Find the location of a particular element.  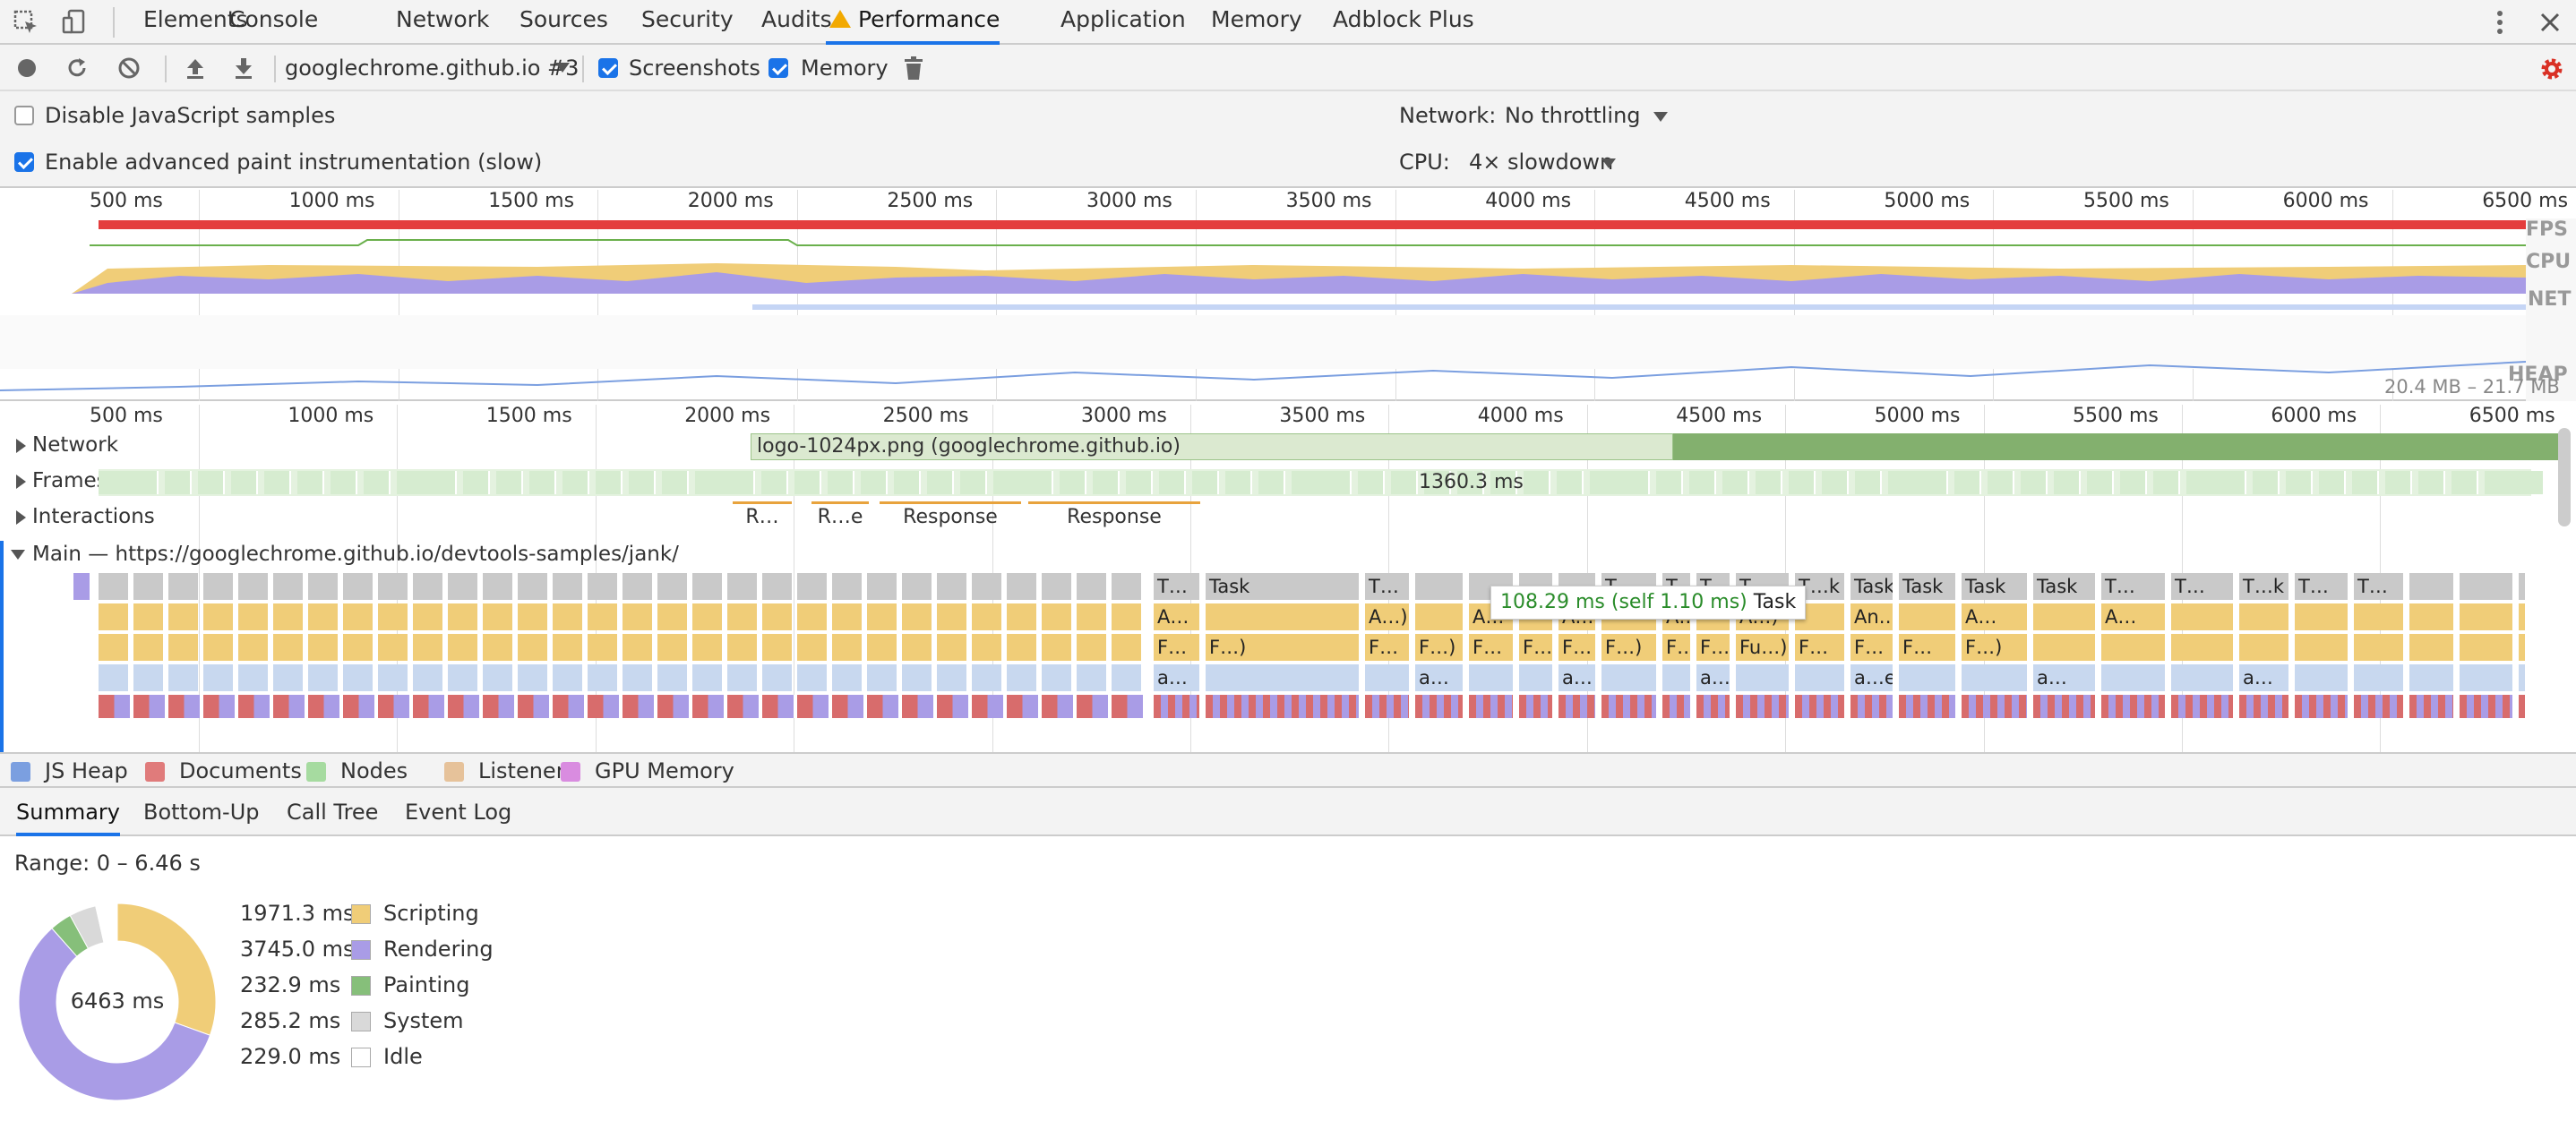

advanced-paint-checkbox is located at coordinates (24, 162).